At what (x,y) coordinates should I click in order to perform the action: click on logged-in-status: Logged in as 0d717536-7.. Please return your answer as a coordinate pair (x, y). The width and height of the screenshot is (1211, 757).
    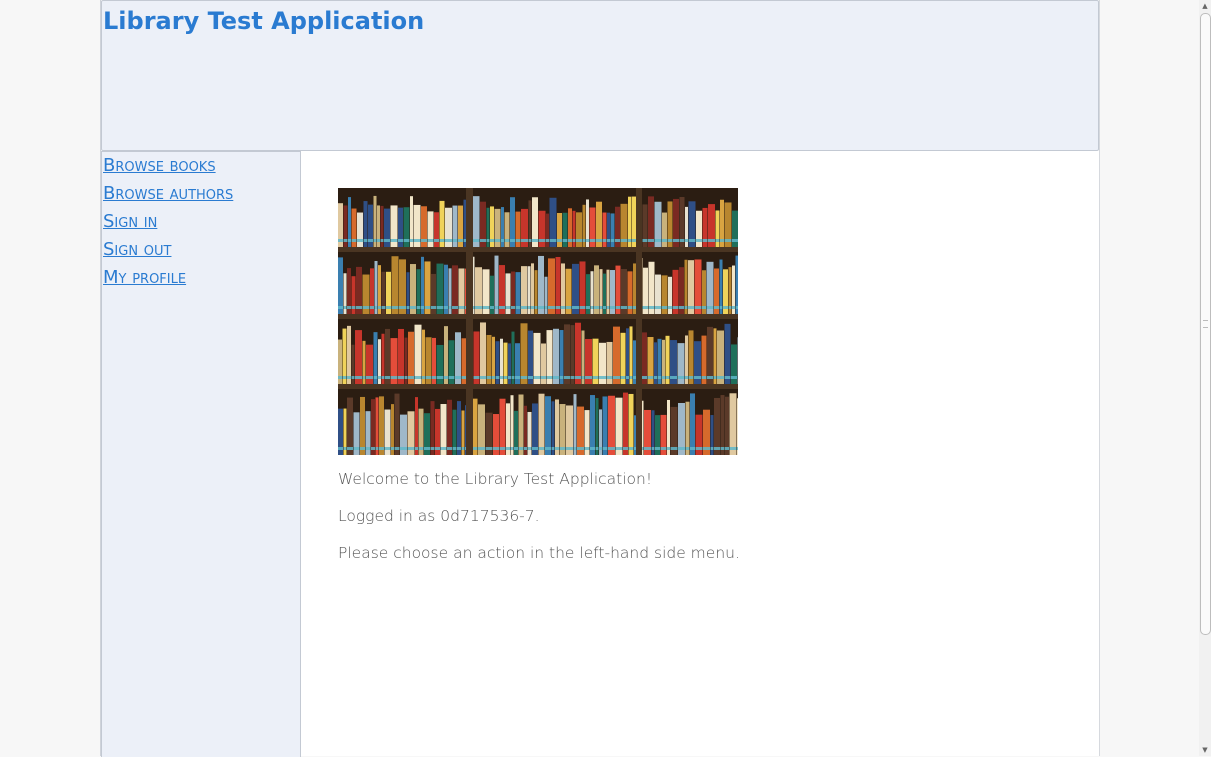
    Looking at the image, I should click on (439, 516).